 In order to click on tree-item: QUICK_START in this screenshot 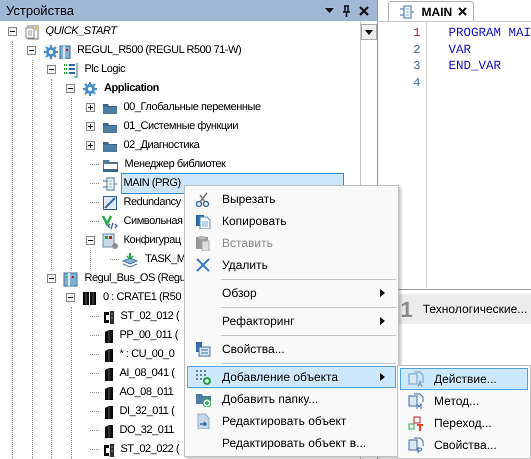, I will do `click(81, 31)`.